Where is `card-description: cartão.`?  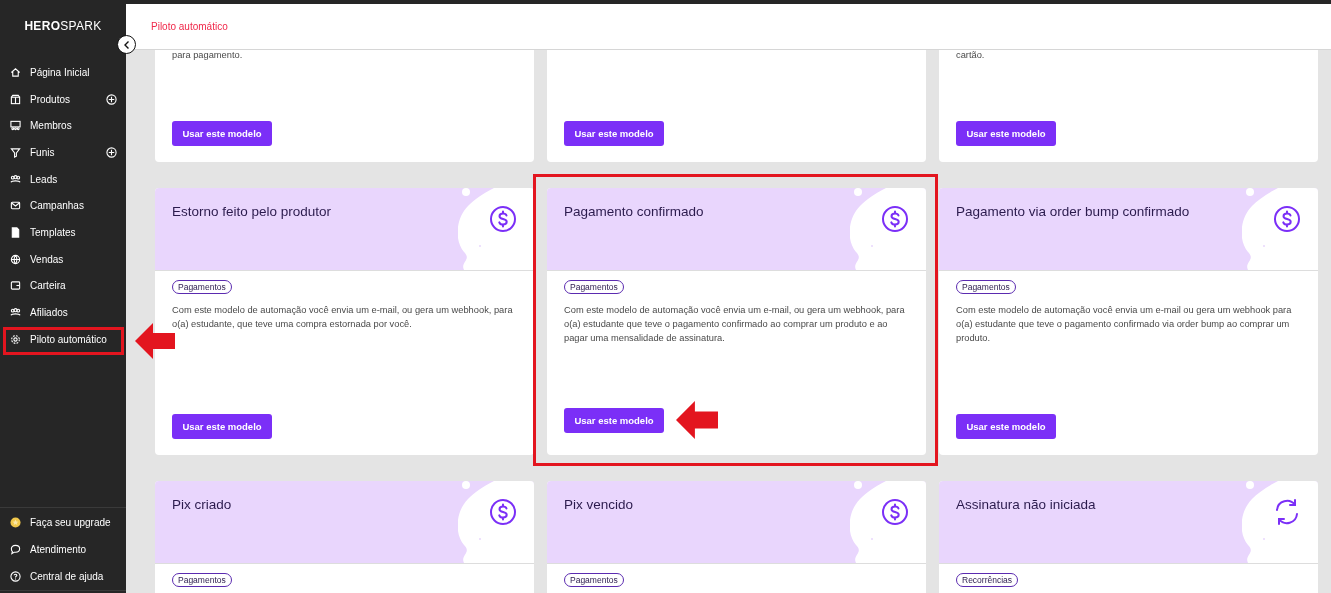
card-description: cartão. is located at coordinates (970, 55).